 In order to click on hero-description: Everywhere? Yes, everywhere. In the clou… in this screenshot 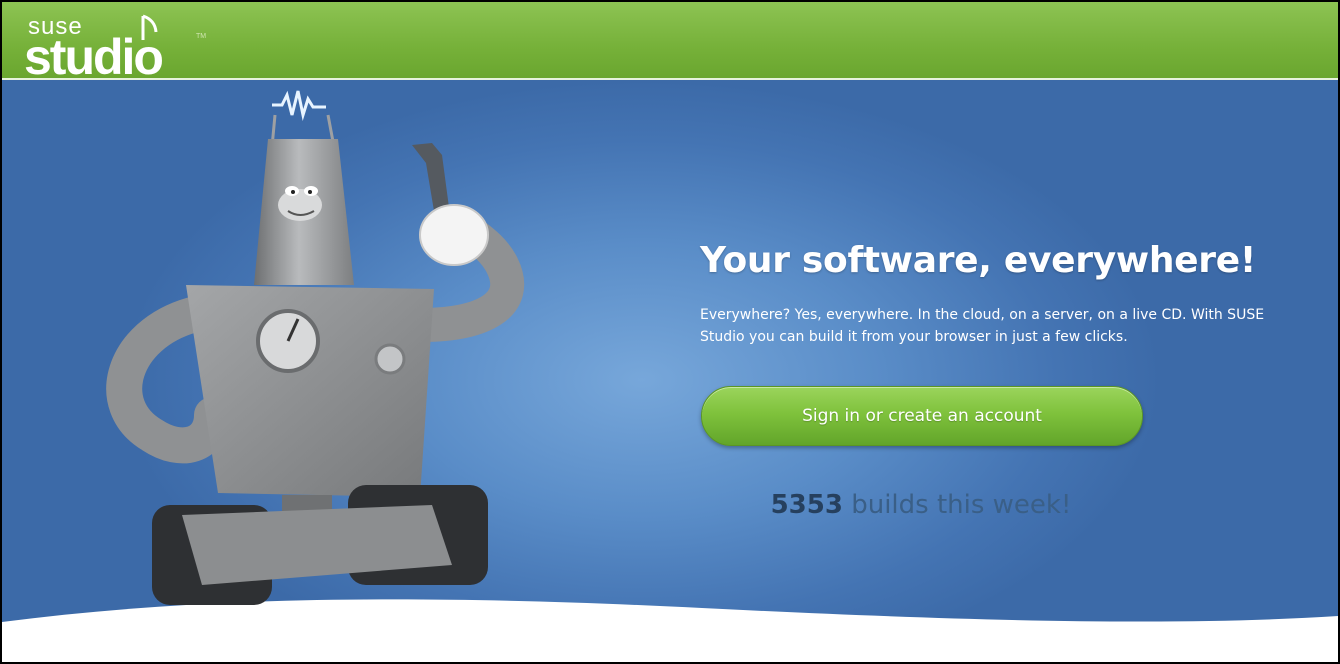, I will do `click(982, 326)`.